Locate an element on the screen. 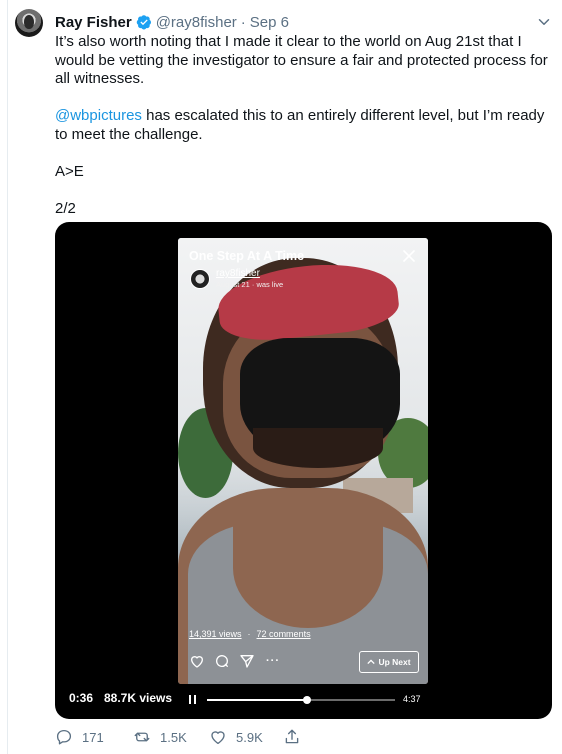 This screenshot has width=562, height=754. timeline-border is located at coordinates (7, 377).